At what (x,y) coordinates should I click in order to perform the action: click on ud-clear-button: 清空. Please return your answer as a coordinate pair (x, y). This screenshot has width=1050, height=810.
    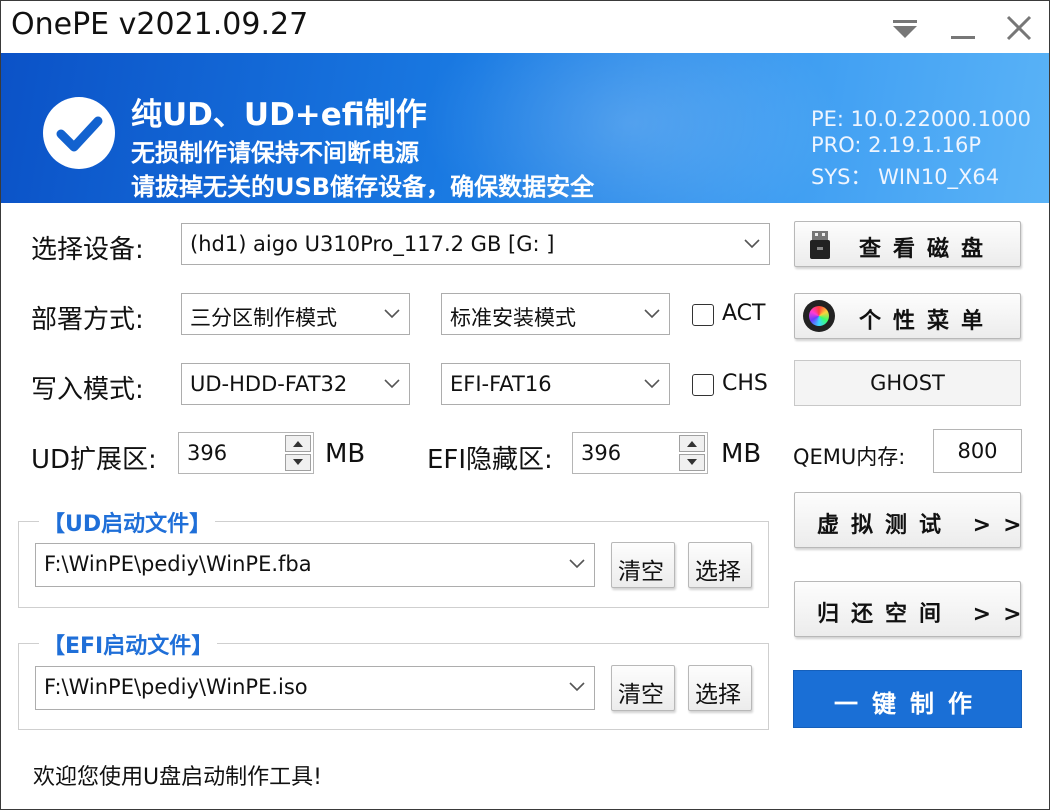
    Looking at the image, I should click on (643, 565).